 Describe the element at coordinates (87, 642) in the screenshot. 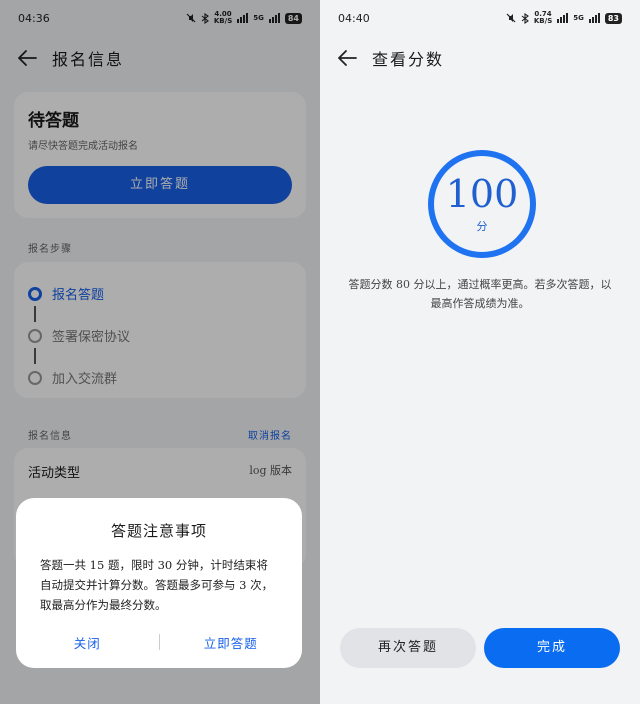

I see `close-button: 关闭` at that location.